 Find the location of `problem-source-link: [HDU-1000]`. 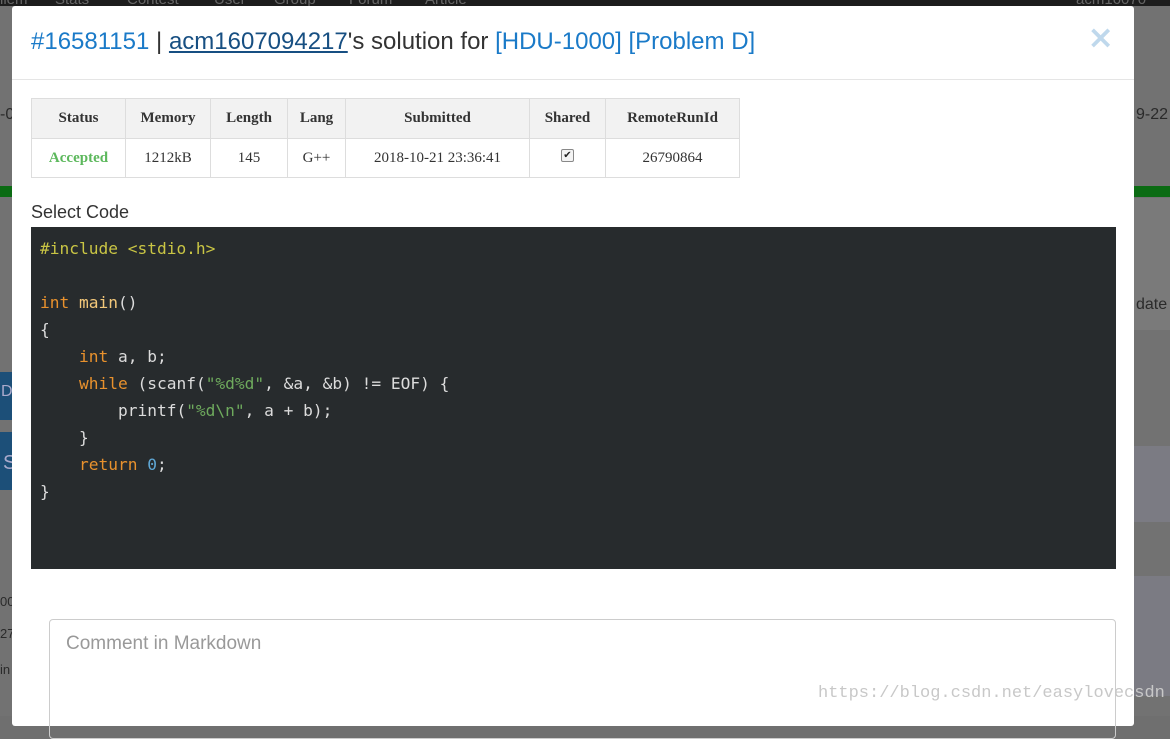

problem-source-link: [HDU-1000] is located at coordinates (558, 41).